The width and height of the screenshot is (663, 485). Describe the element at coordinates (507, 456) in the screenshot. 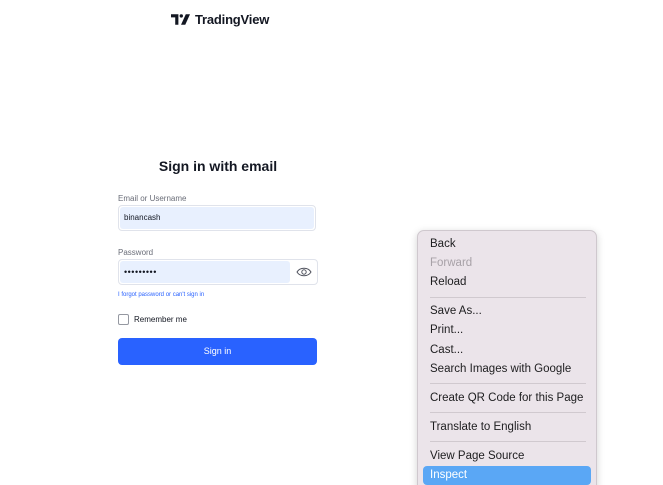

I see `menu-item-view-source: View Page Source` at that location.